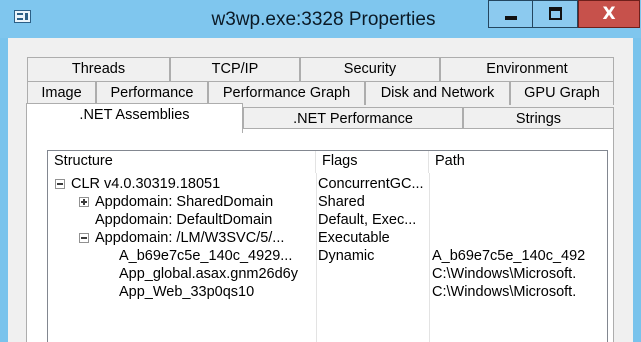  Describe the element at coordinates (286, 93) in the screenshot. I see `tab-performance-graph: Performance Graph` at that location.